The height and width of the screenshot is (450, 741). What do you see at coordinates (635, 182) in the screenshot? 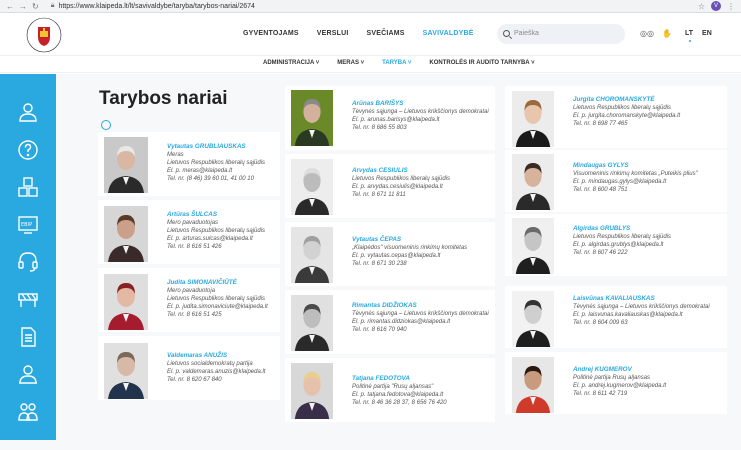
I see `member-email: El. p. mindaugas.gylys@klaipeda.lt` at bounding box center [635, 182].